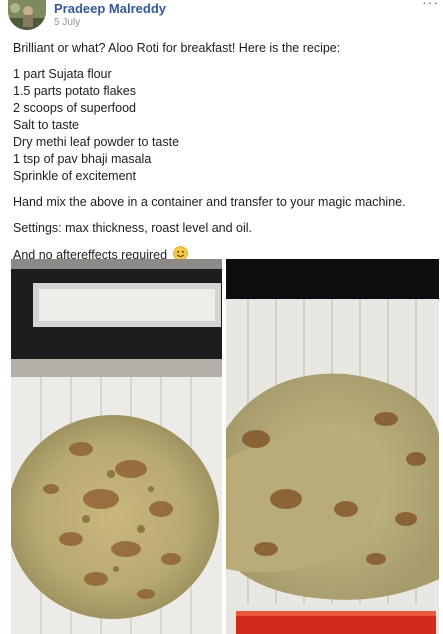 The height and width of the screenshot is (634, 443). I want to click on ingredient-item: Dry methi leaf powder to taste, so click(96, 142).